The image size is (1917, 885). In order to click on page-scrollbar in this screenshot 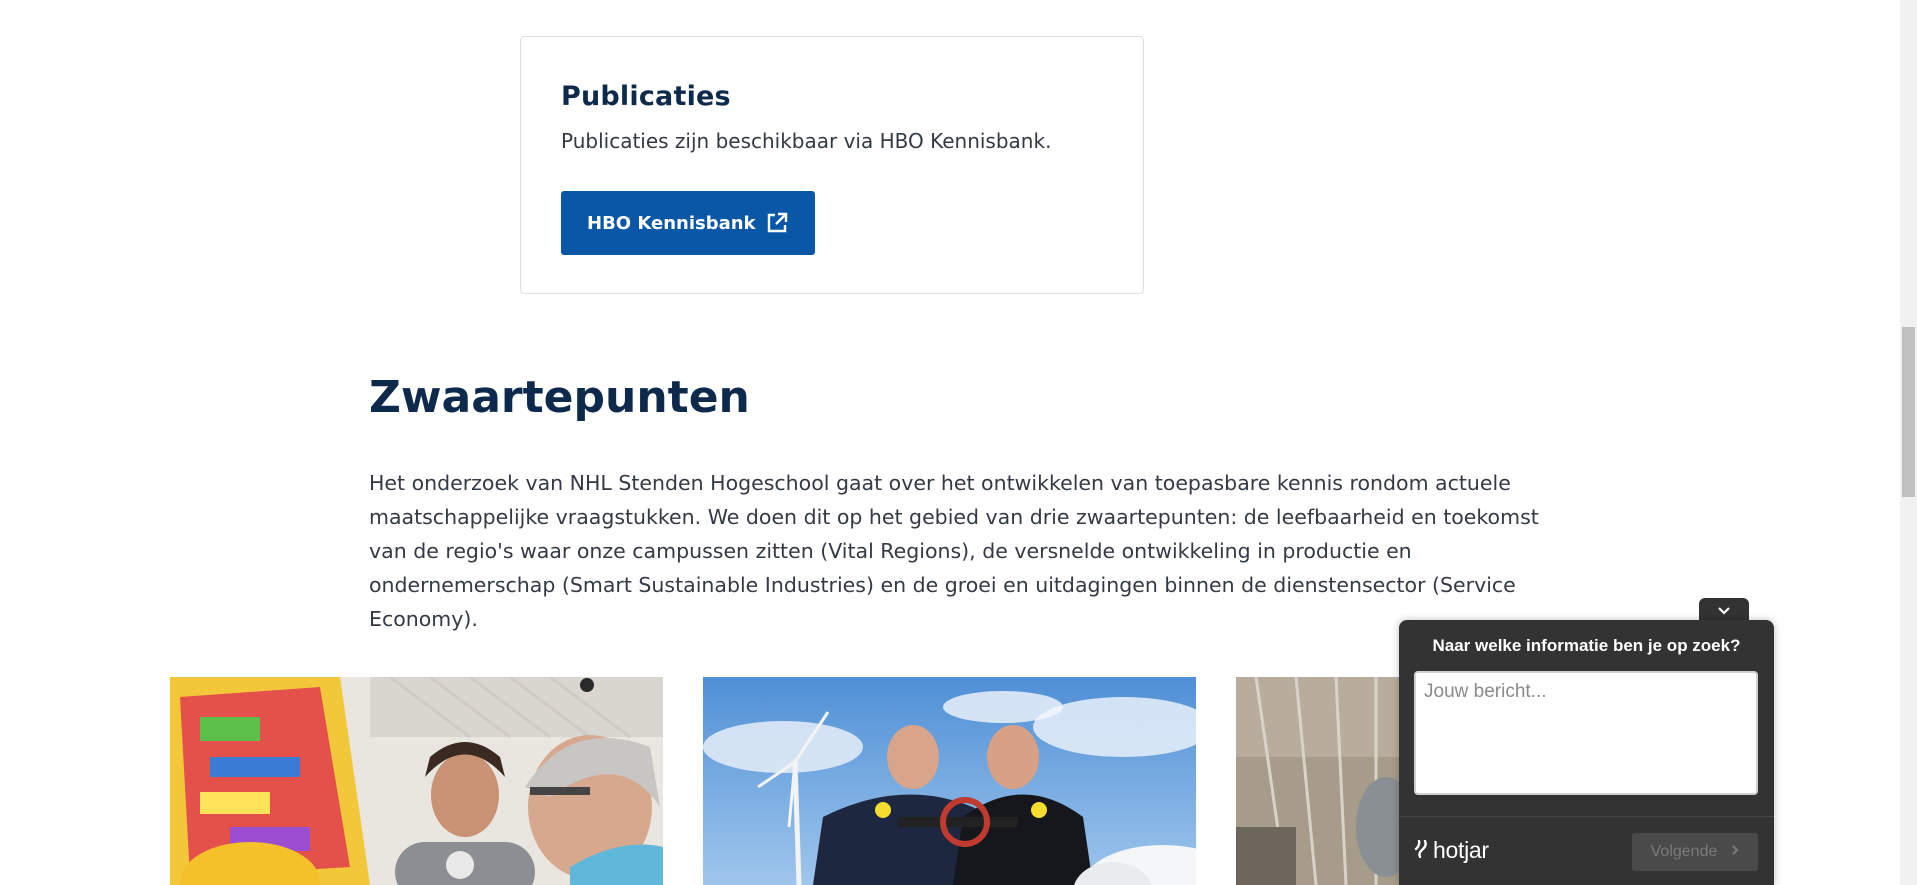, I will do `click(1908, 442)`.